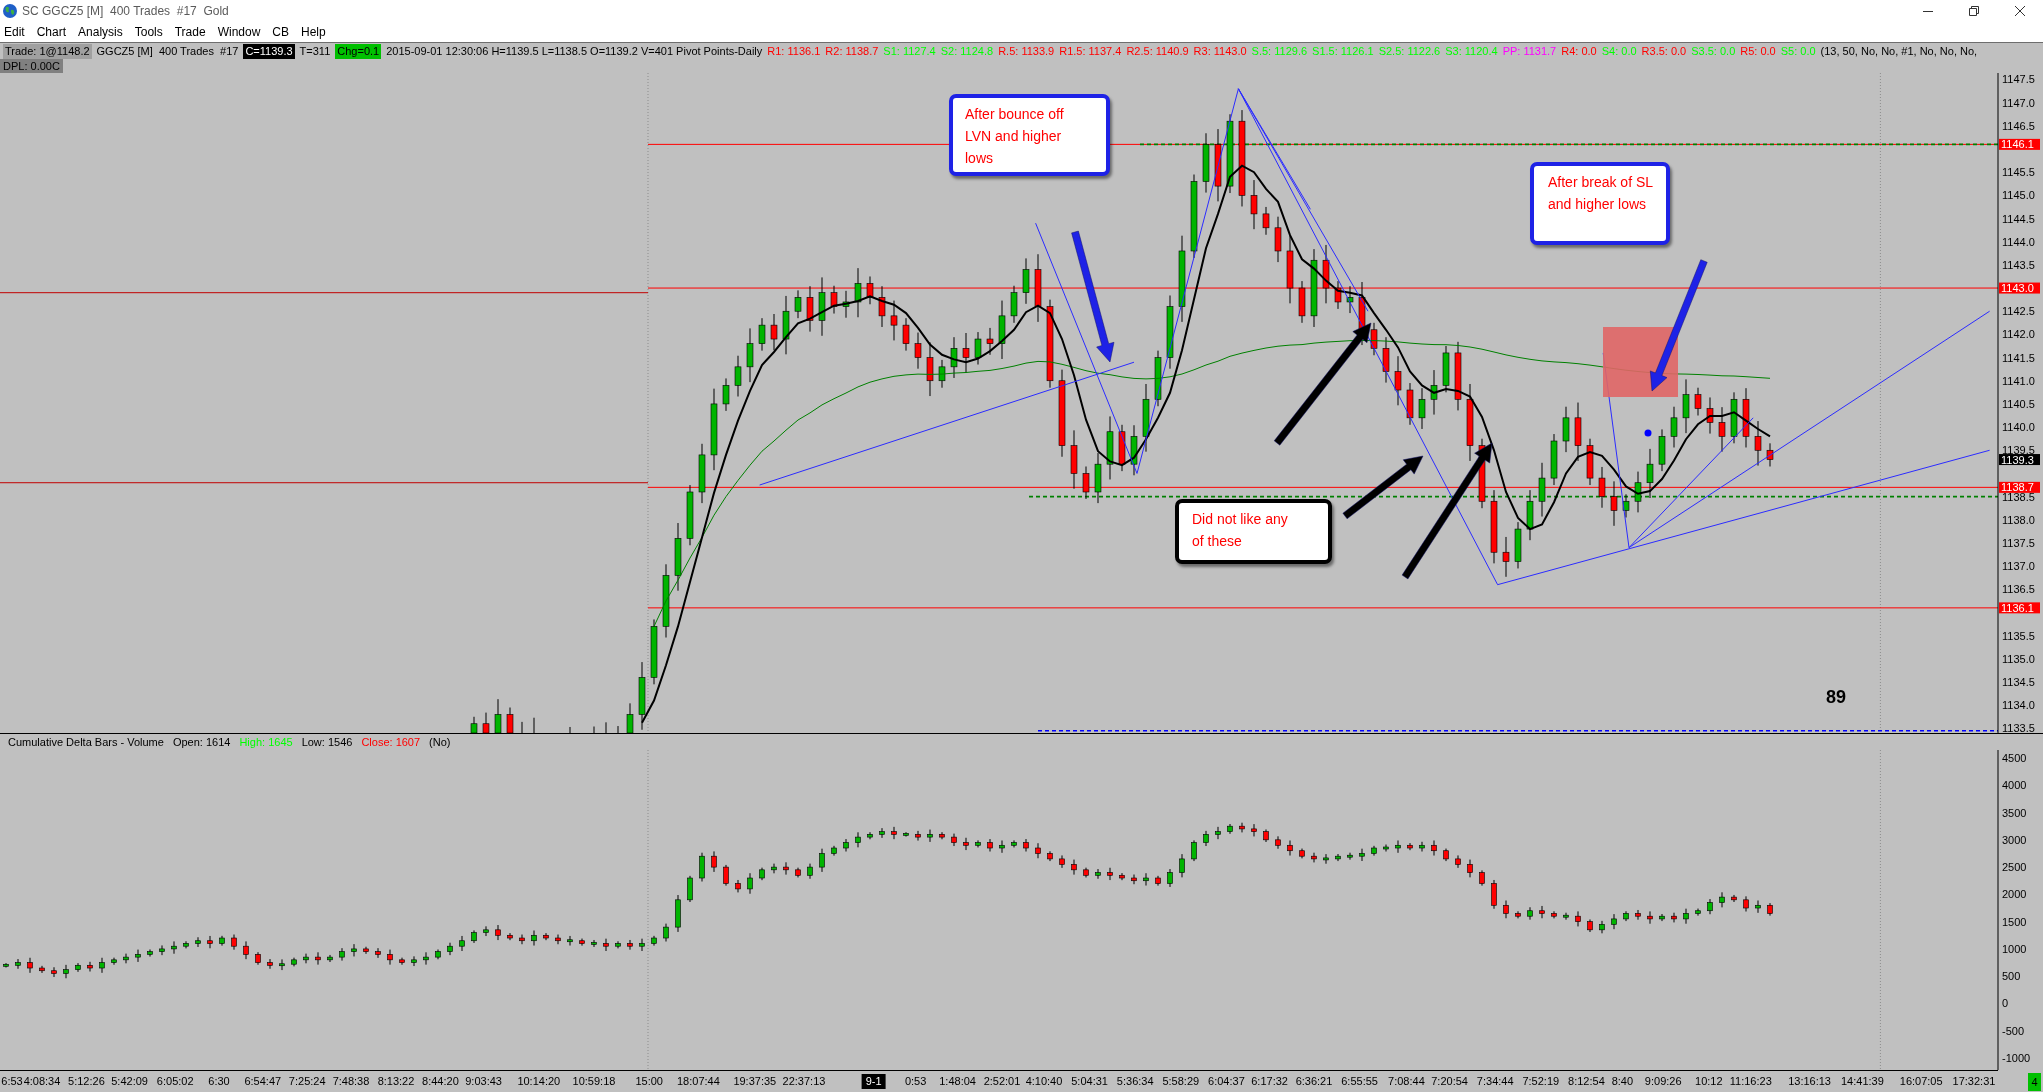  What do you see at coordinates (2014, 839) in the screenshot?
I see `delta-axis-label: 3000` at bounding box center [2014, 839].